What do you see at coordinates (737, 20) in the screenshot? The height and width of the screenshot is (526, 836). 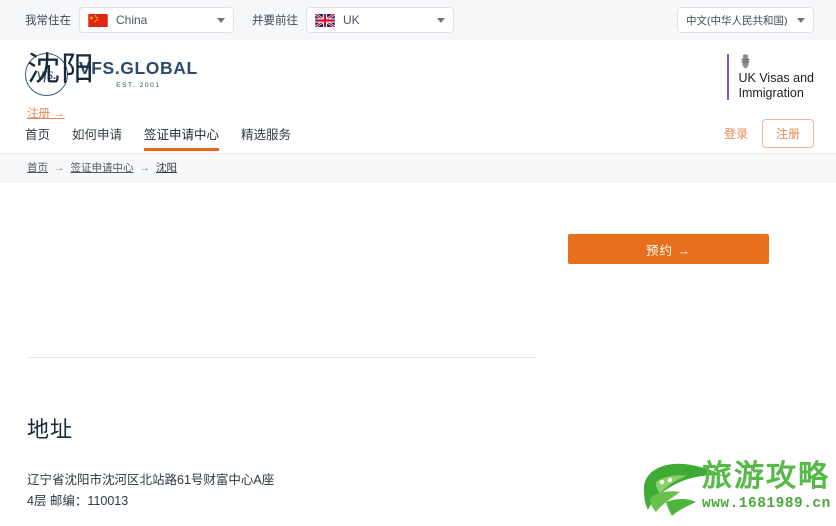 I see `language-value: 中文(中华人民共和国)` at bounding box center [737, 20].